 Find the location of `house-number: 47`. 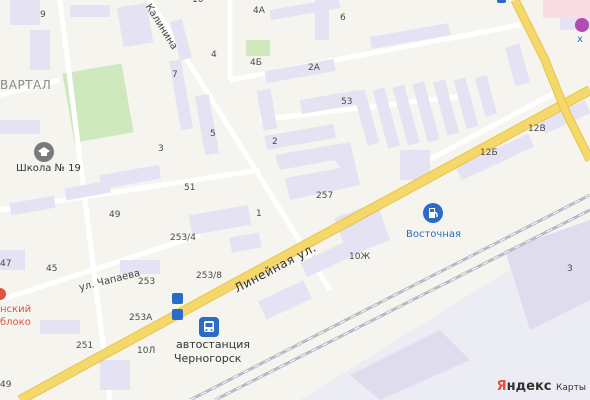

house-number: 47 is located at coordinates (6, 264).